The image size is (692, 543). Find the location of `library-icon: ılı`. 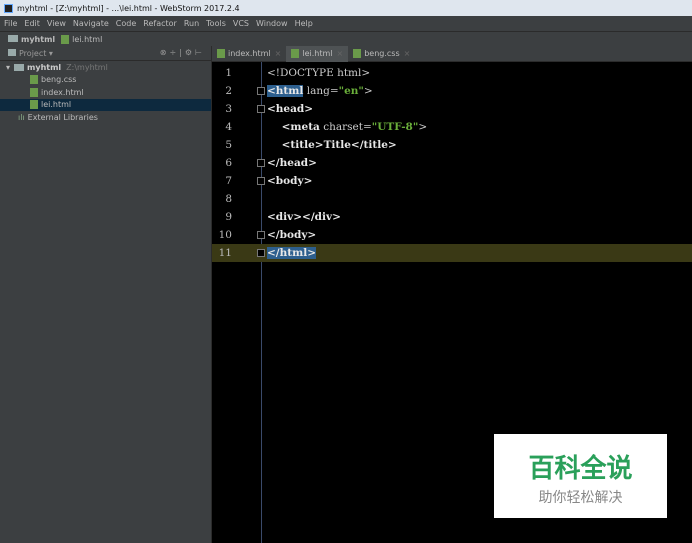

library-icon: ılı is located at coordinates (21, 117).